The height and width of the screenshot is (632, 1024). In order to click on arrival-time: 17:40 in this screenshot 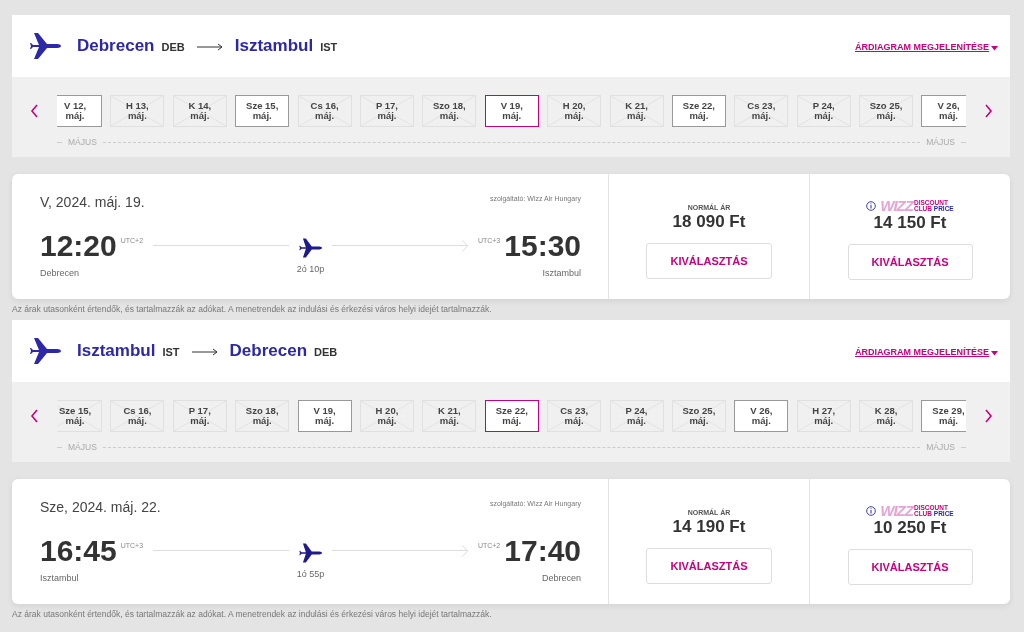, I will do `click(542, 550)`.